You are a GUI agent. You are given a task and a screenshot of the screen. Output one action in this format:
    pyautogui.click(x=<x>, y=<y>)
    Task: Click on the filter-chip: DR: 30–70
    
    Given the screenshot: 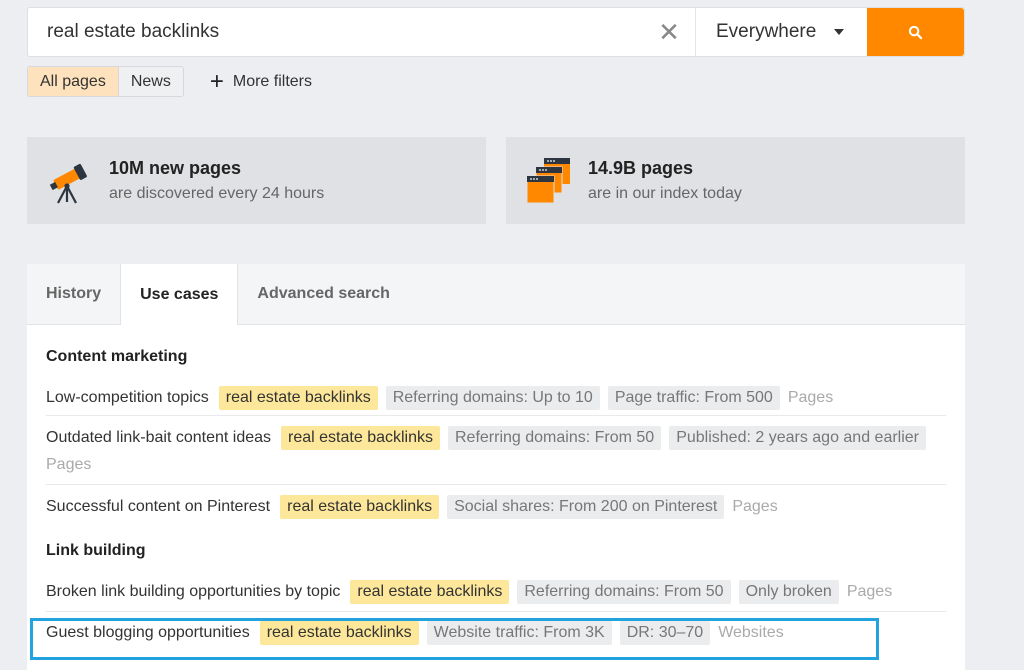 What is the action you would take?
    pyautogui.click(x=665, y=633)
    